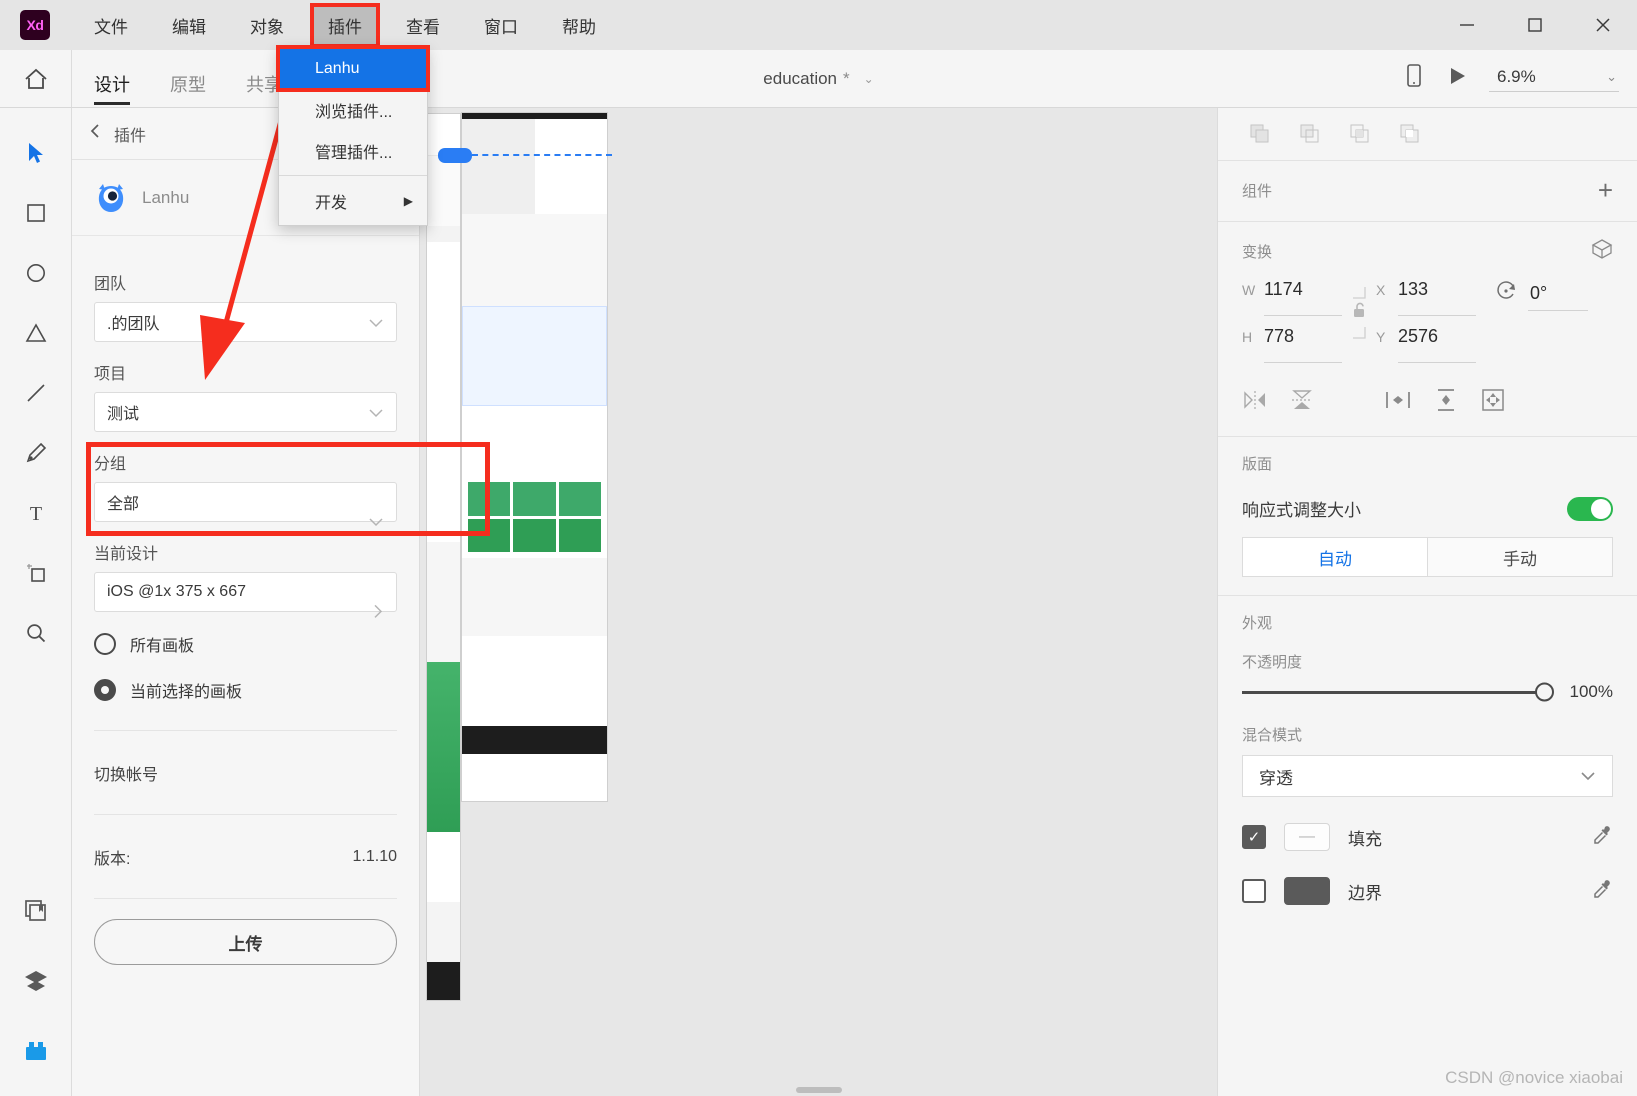 This screenshot has height=1096, width=1637. What do you see at coordinates (443, 557) in the screenshot?
I see `artboard-mobile-thumbnail` at bounding box center [443, 557].